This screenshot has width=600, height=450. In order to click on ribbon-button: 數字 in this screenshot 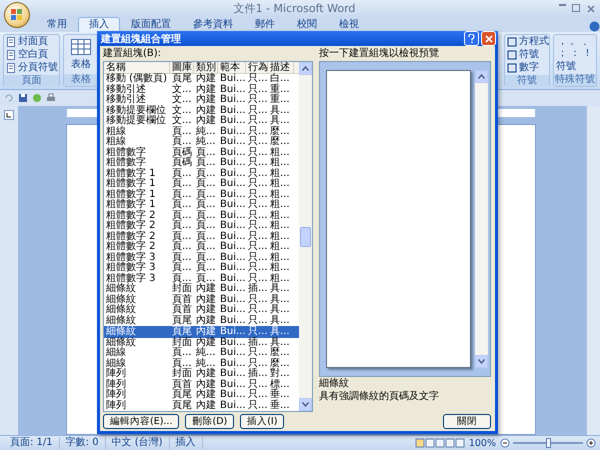, I will do `click(527, 68)`.